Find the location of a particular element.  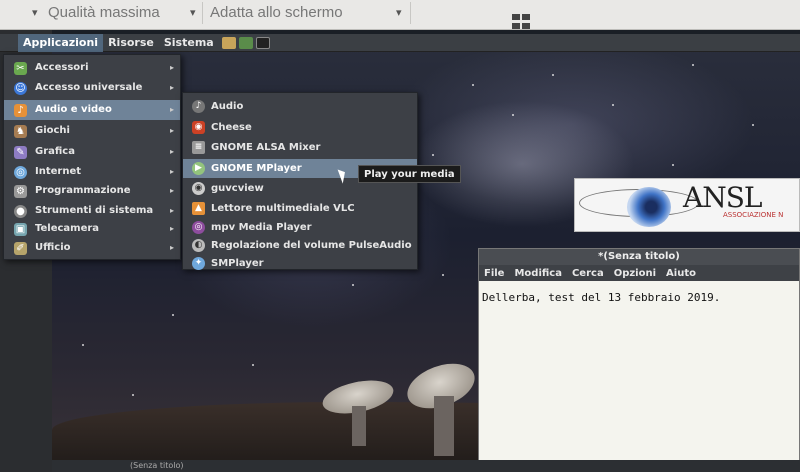

accessibility-icon: ☺ is located at coordinates (20, 88).